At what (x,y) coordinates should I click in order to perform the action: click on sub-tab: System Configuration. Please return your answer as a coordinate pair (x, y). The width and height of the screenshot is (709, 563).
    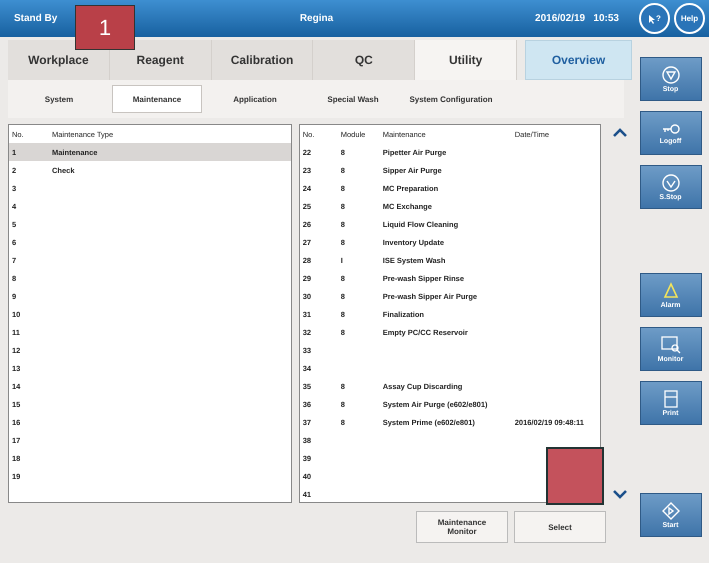
    Looking at the image, I should click on (451, 99).